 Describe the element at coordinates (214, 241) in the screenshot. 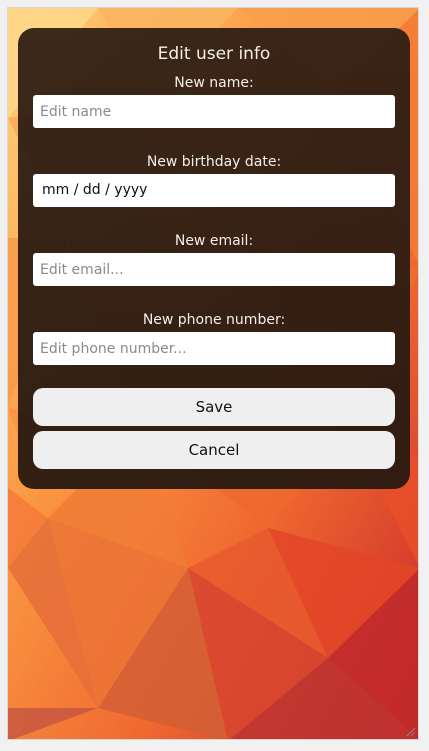

I see `email-label: New email:` at that location.